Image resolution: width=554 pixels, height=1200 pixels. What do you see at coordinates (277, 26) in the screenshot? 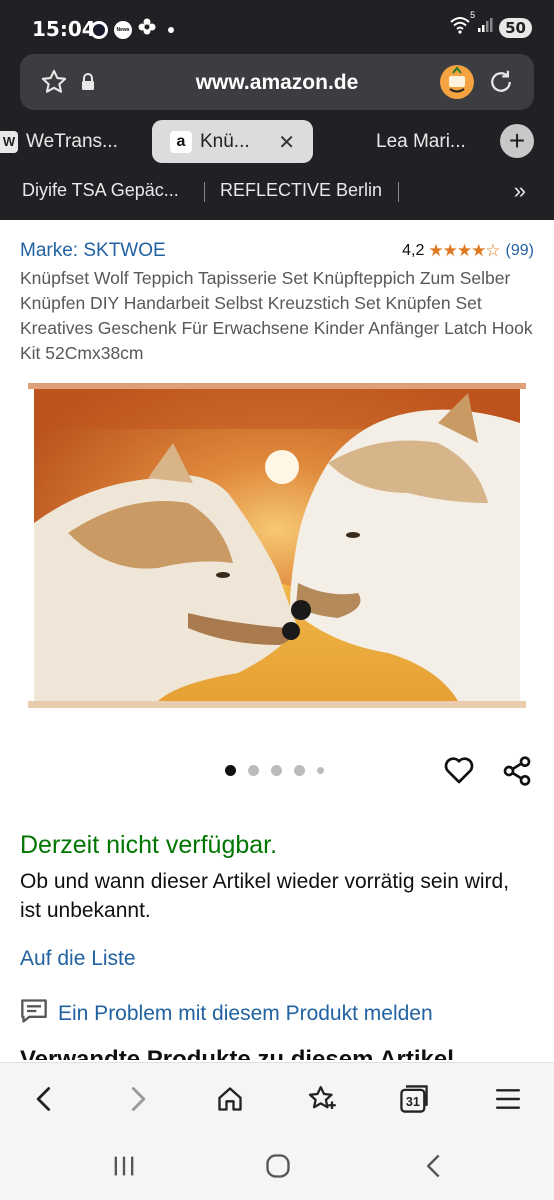
I see `status-bar: 15:04 News 5 50` at bounding box center [277, 26].